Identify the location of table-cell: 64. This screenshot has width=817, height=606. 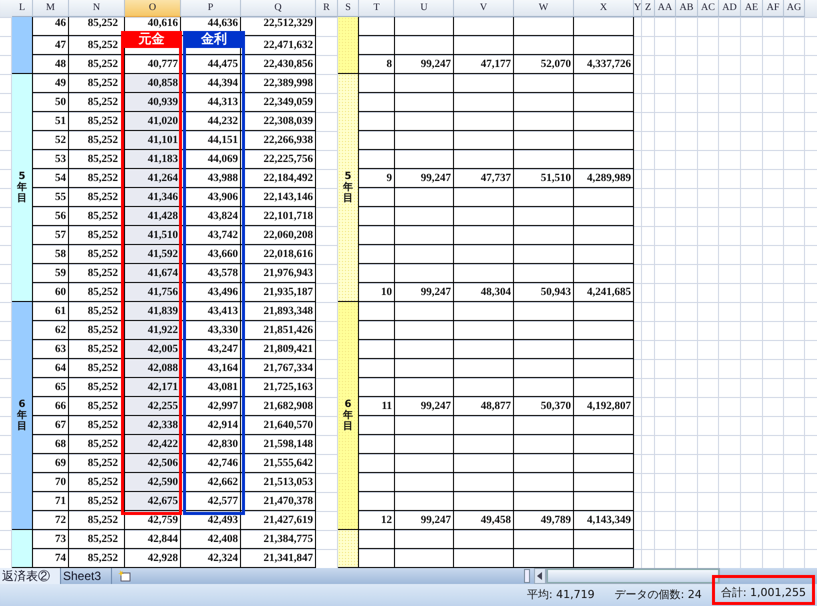
(51, 368).